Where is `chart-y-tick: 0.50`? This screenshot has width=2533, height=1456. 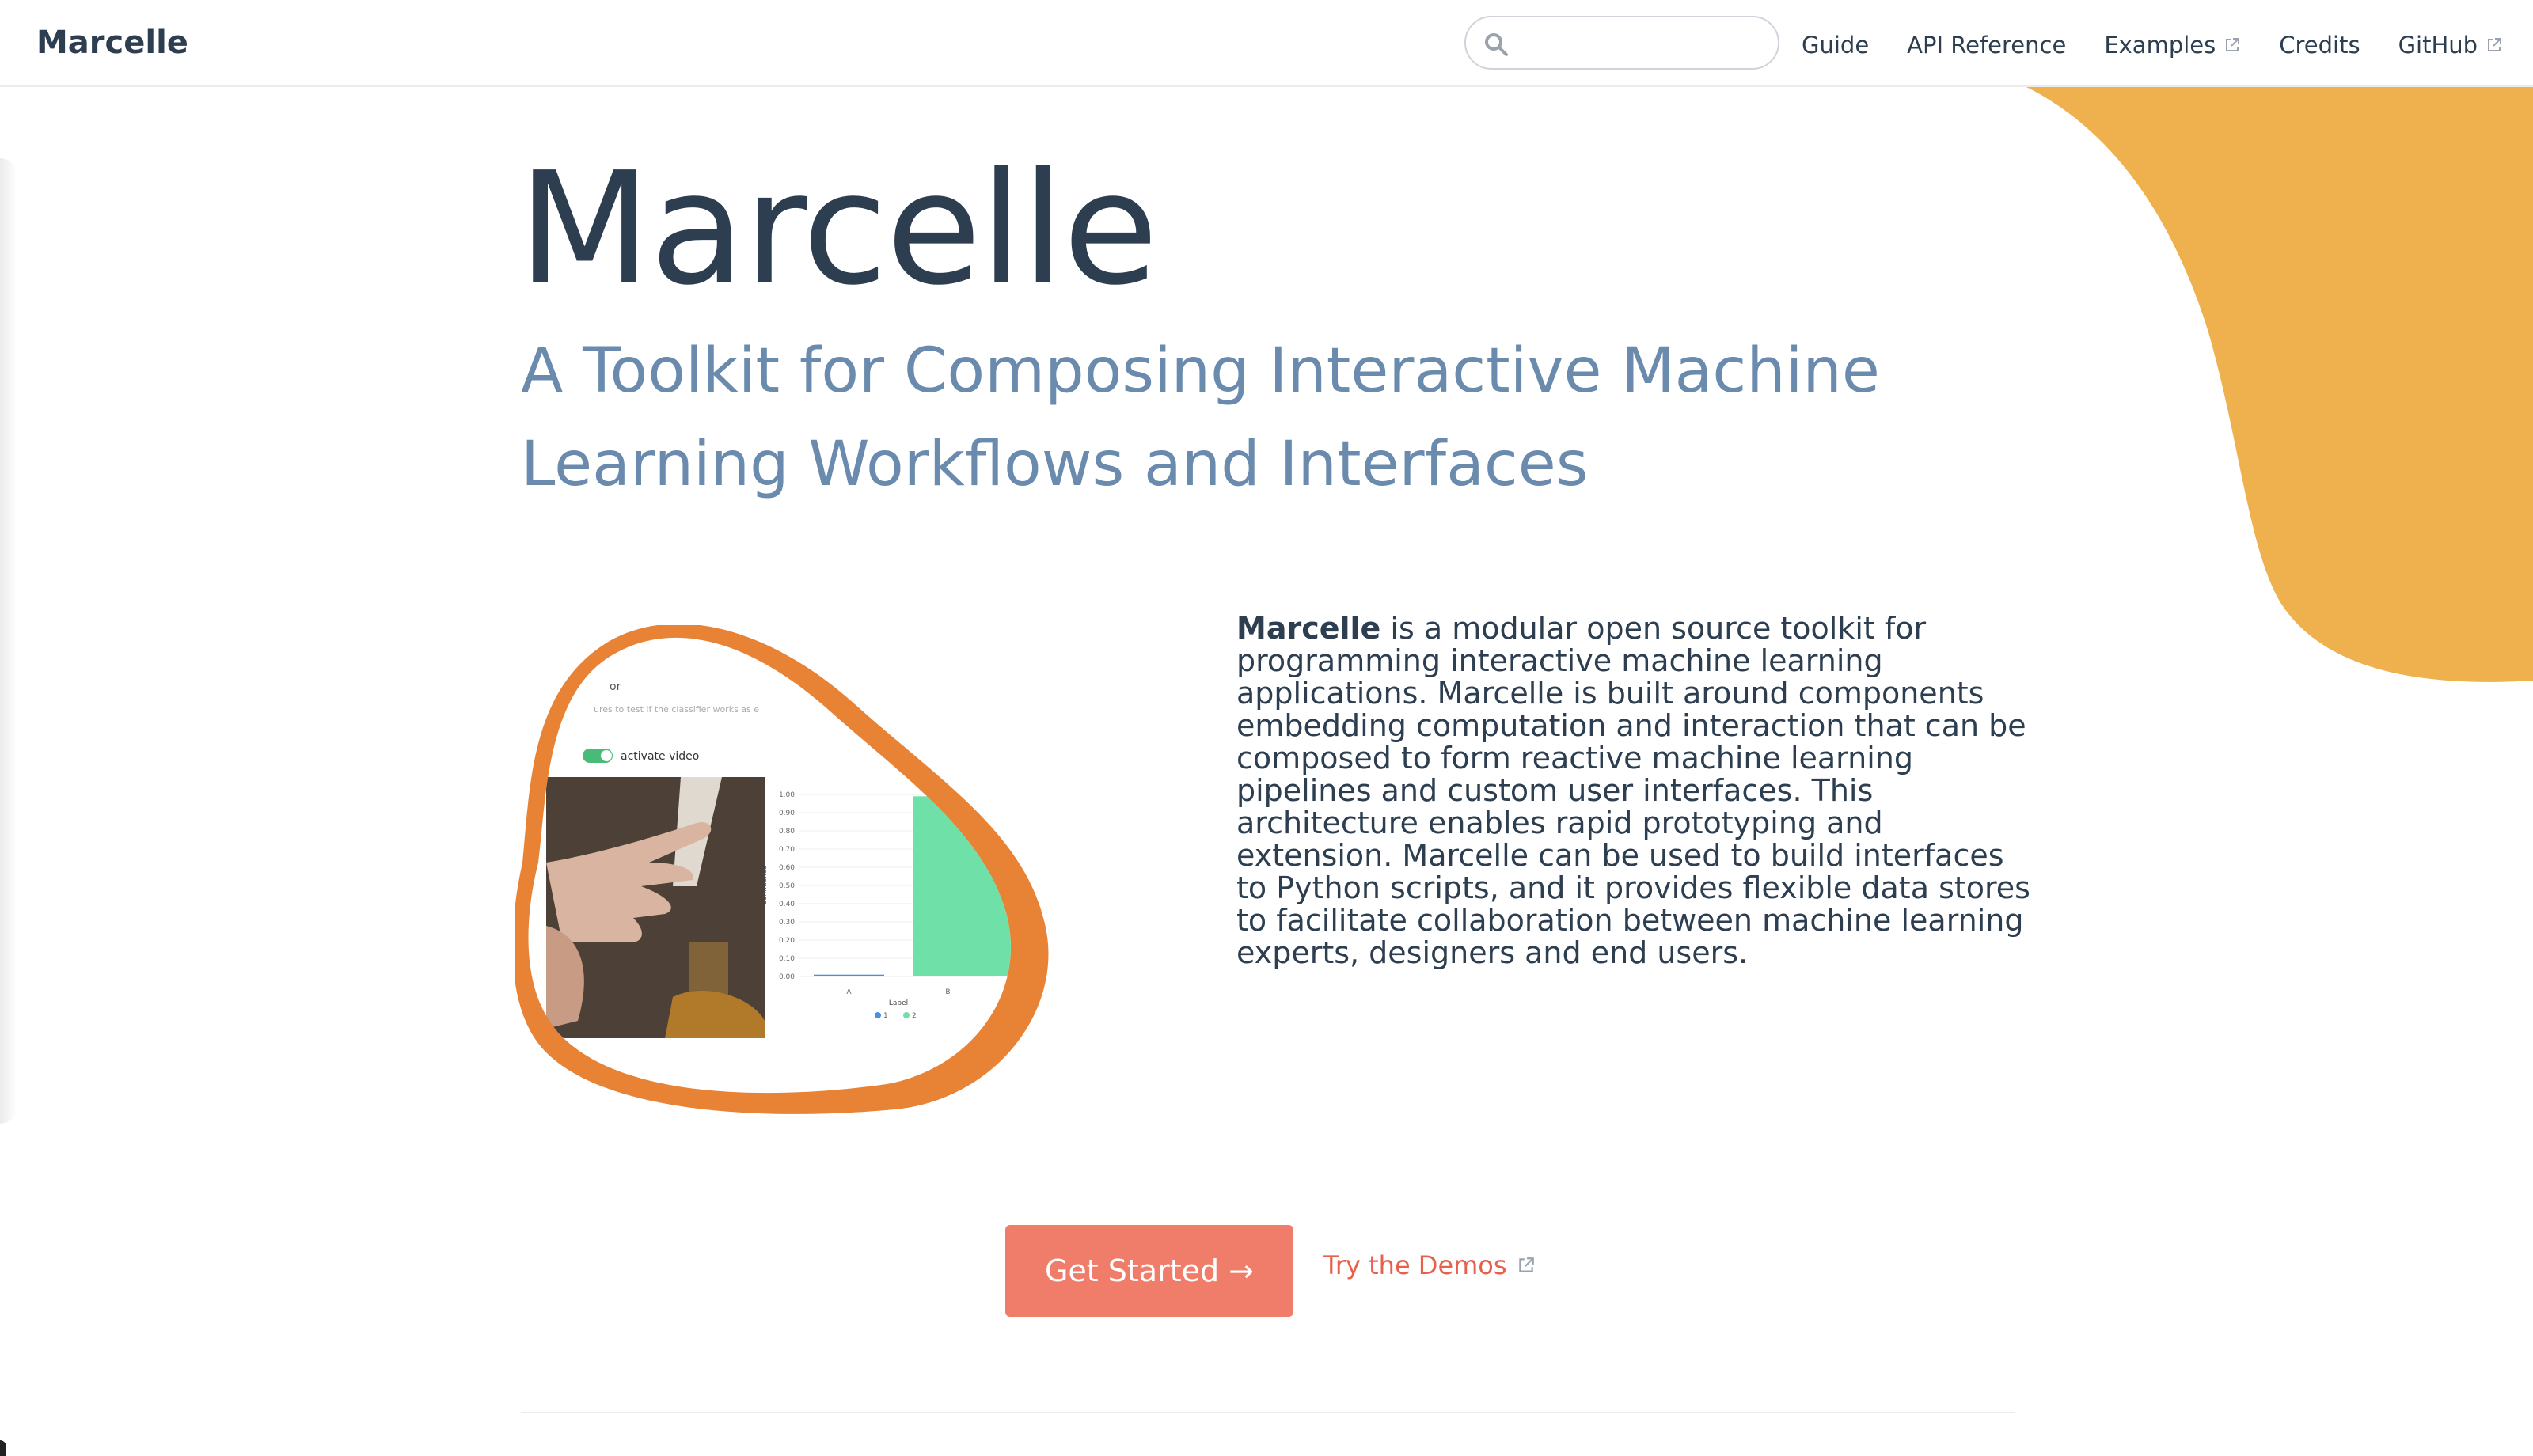 chart-y-tick: 0.50 is located at coordinates (787, 886).